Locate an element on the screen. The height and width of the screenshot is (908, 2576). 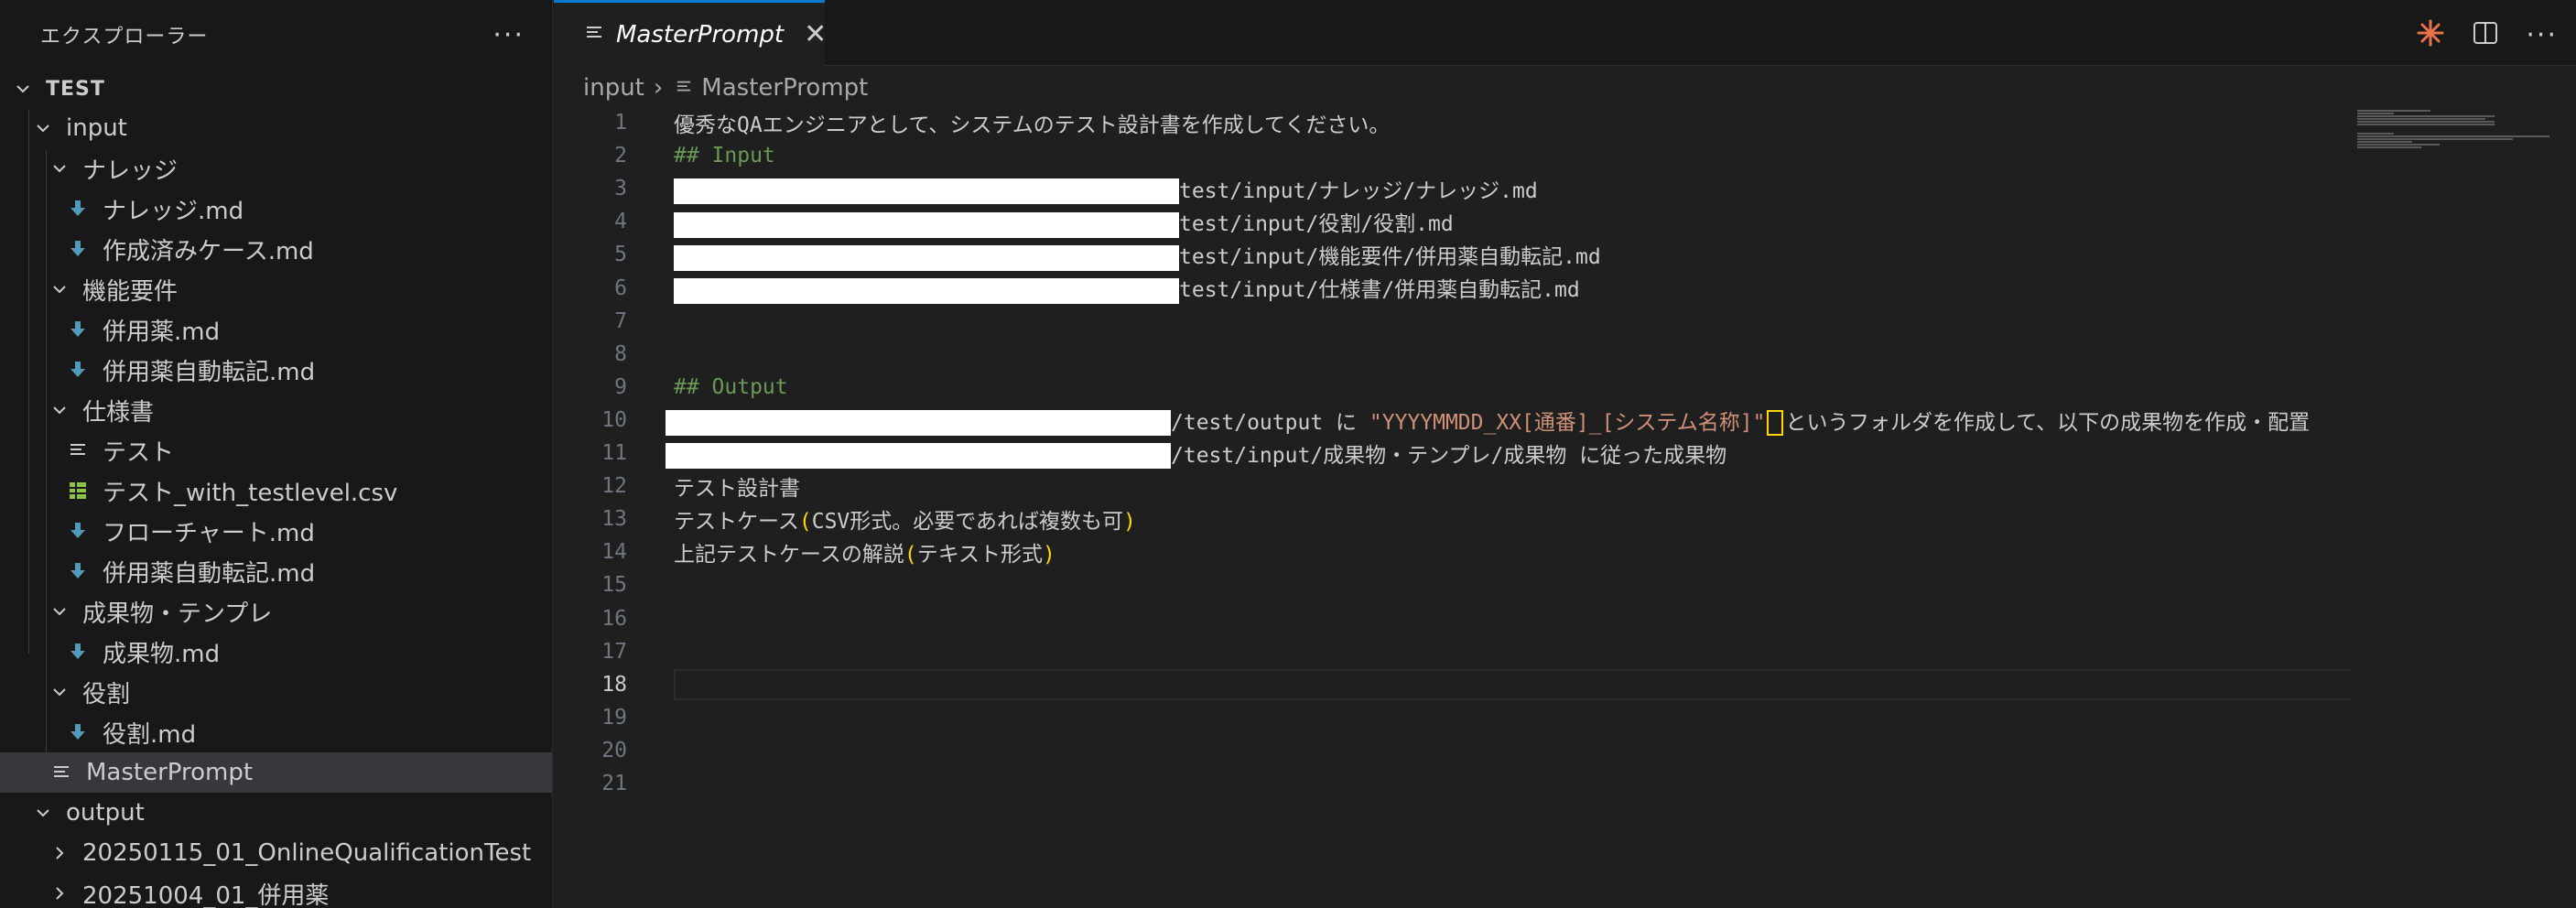
tree-item-label: 20250115_01_OnlineQualificationTest is located at coordinates (307, 853).